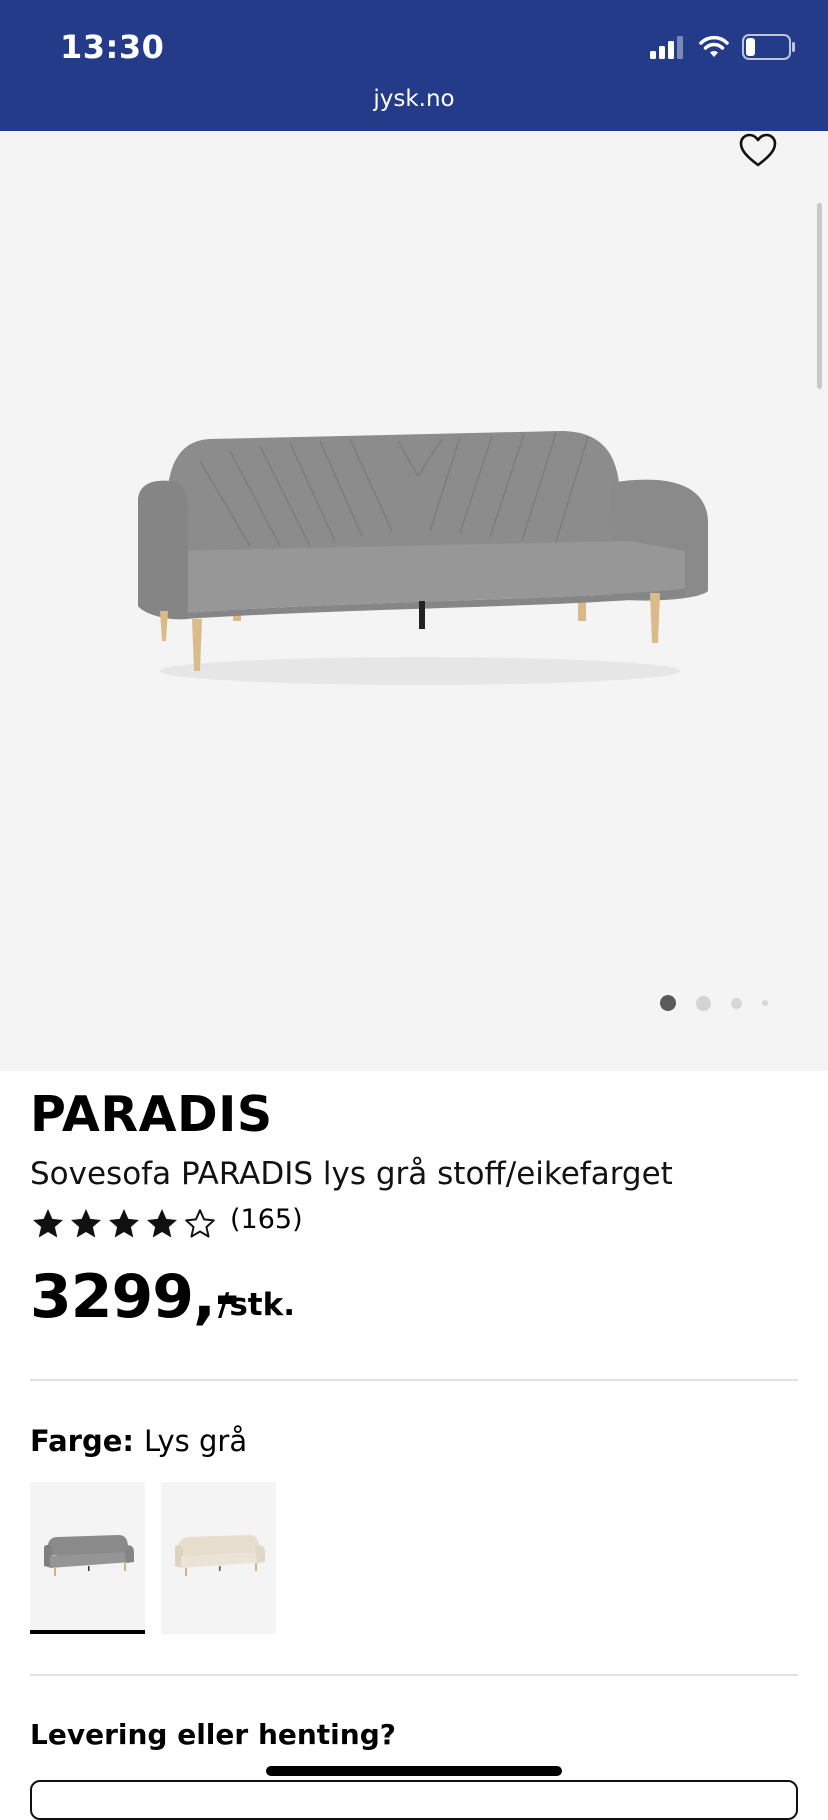 This screenshot has width=828, height=1820. What do you see at coordinates (769, 49) in the screenshot?
I see `battery-icon` at bounding box center [769, 49].